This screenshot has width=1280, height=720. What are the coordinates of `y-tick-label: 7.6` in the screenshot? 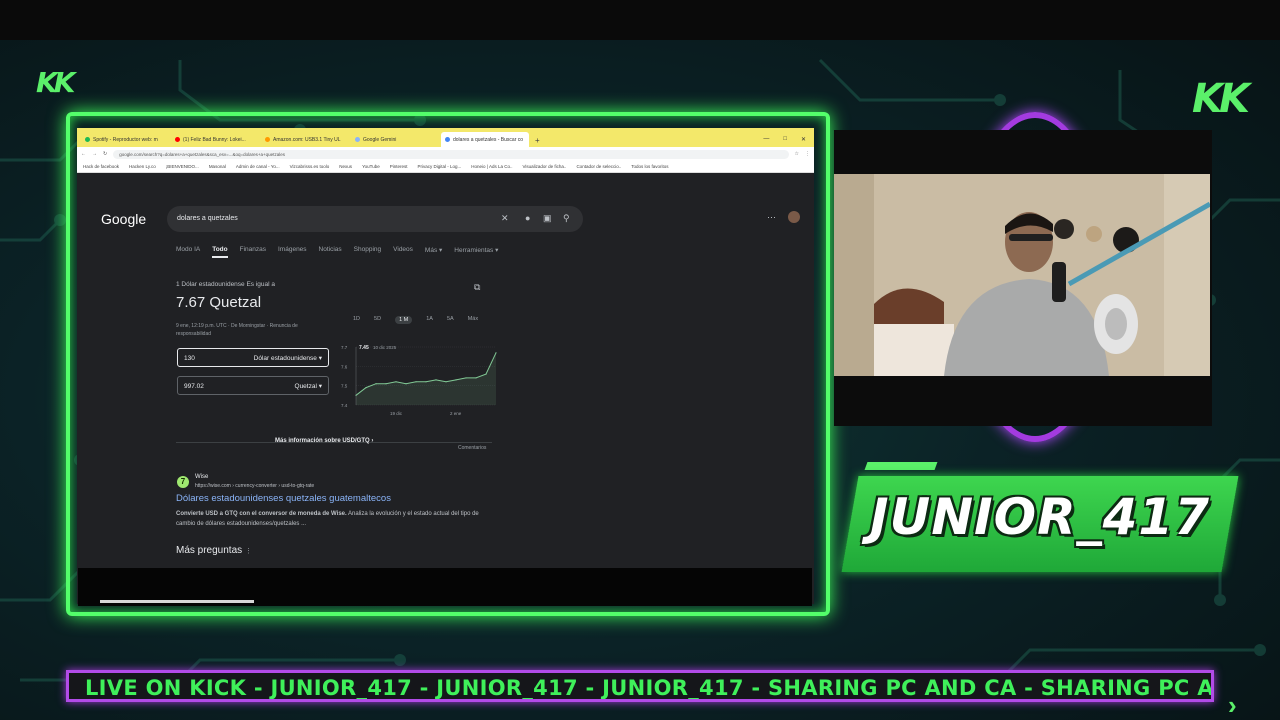 It's located at (344, 366).